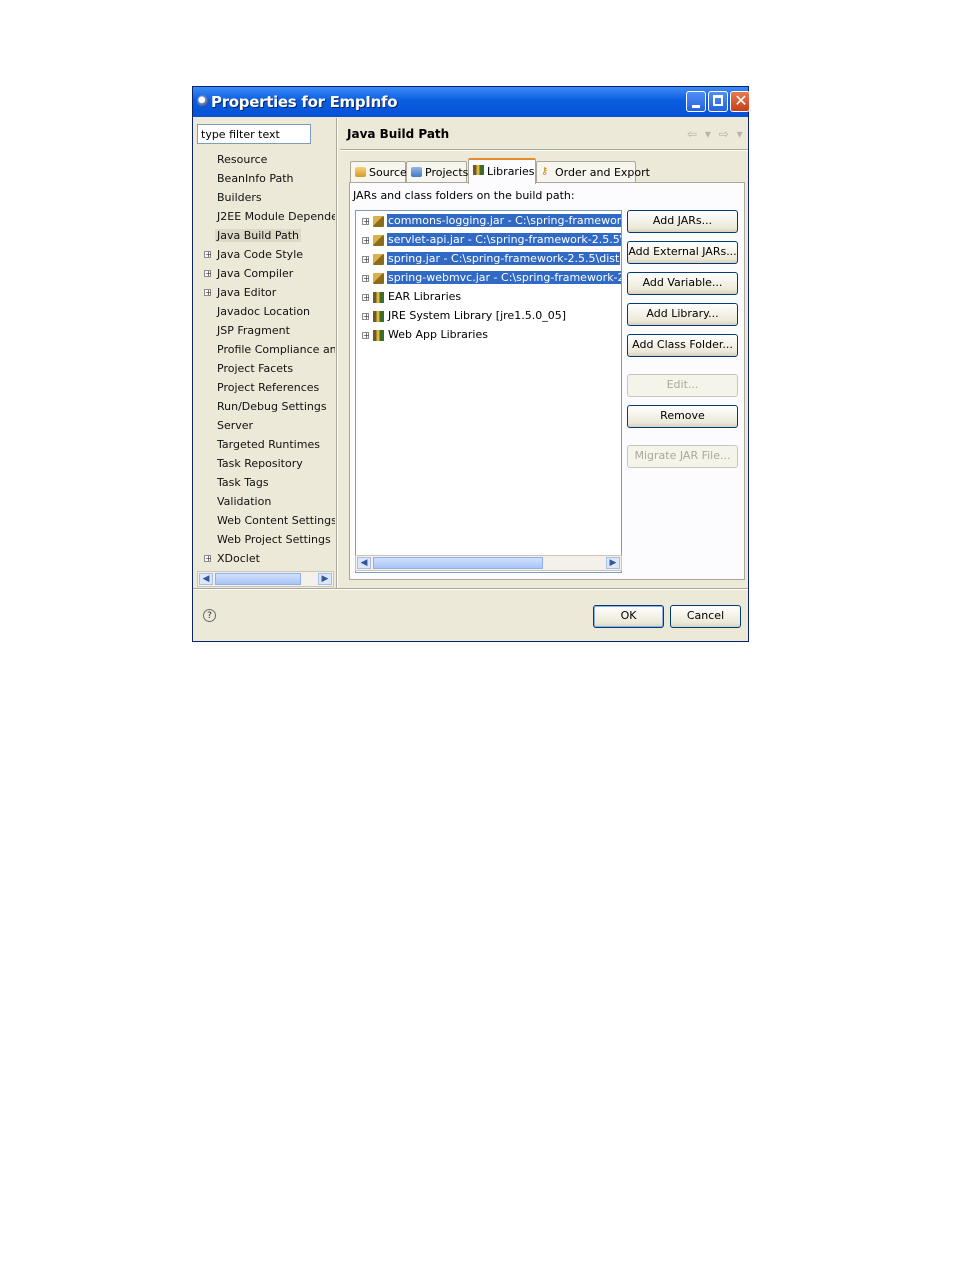 The image size is (954, 1270). I want to click on nav-item: Project References, so click(266, 388).